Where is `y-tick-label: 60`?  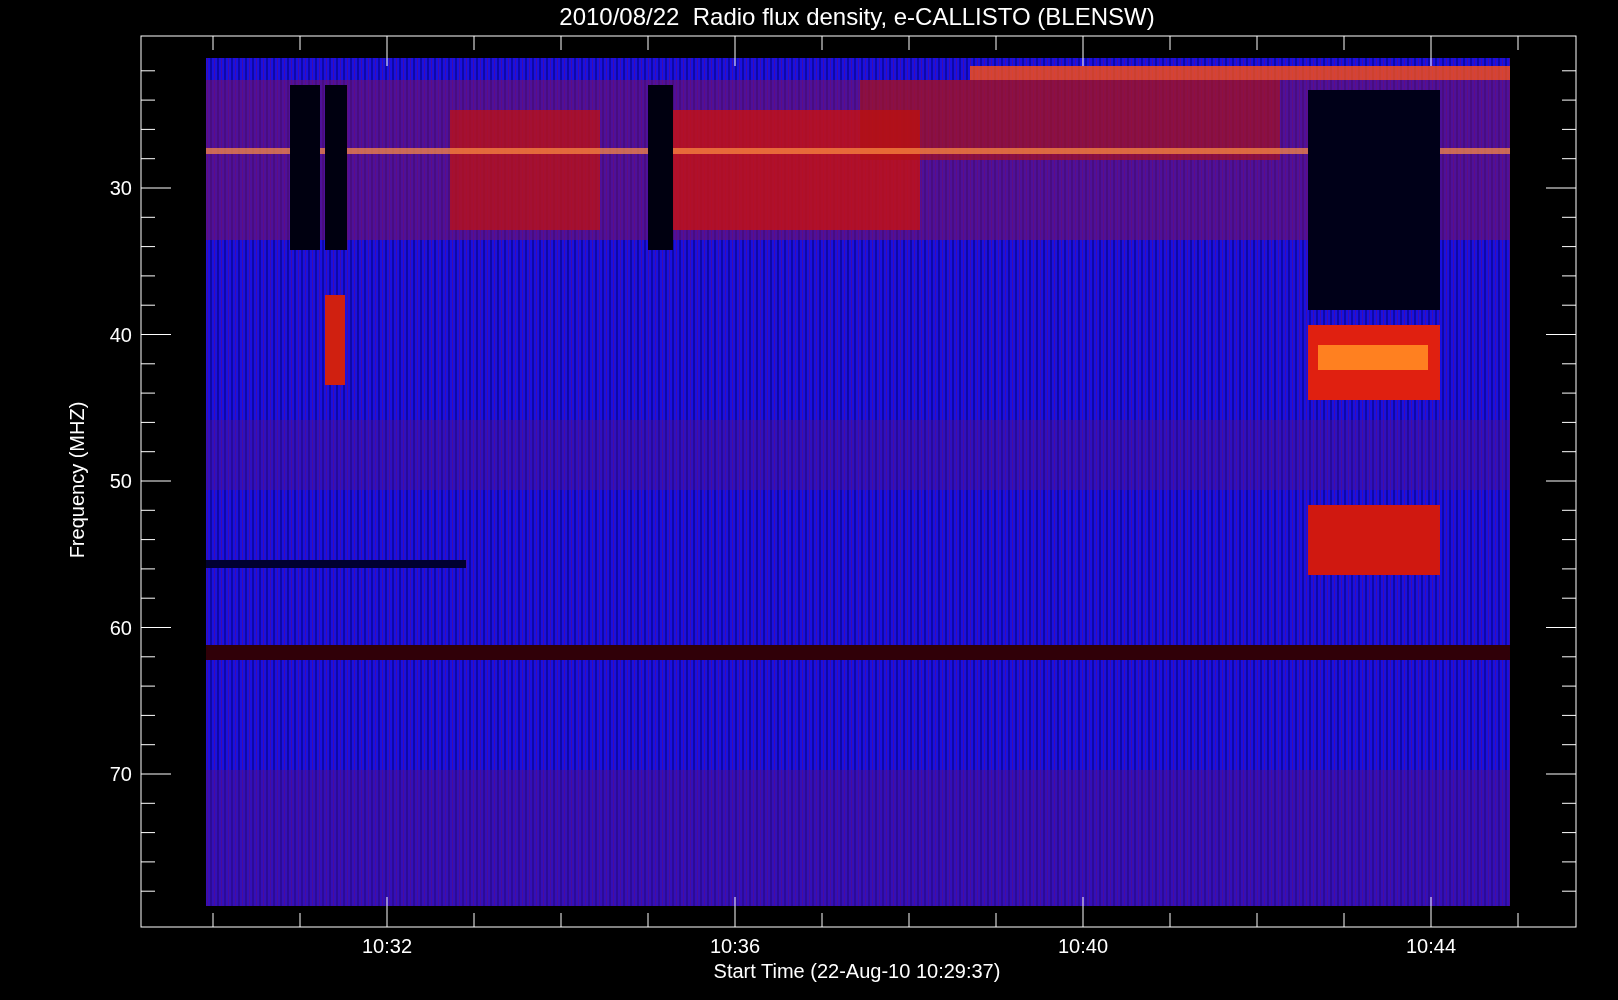 y-tick-label: 60 is located at coordinates (120, 627).